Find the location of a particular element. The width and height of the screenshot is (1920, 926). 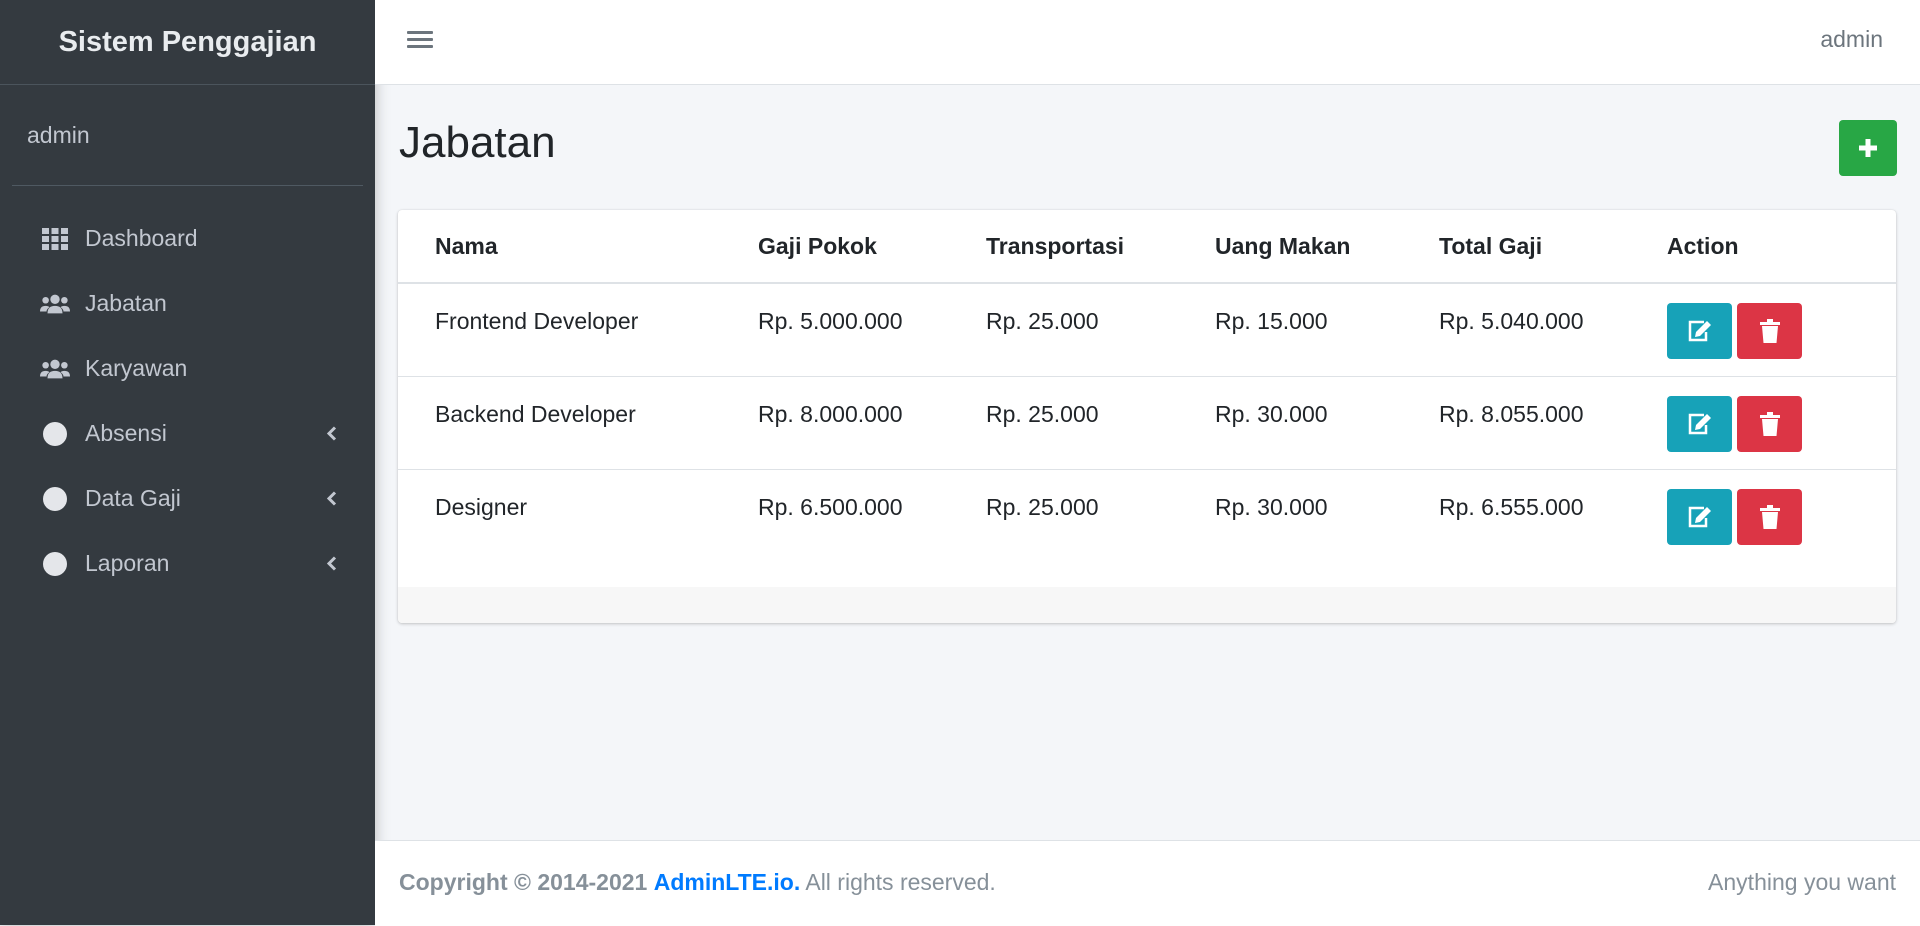

column-header-uang-makan: Uang Makan is located at coordinates (1327, 247).